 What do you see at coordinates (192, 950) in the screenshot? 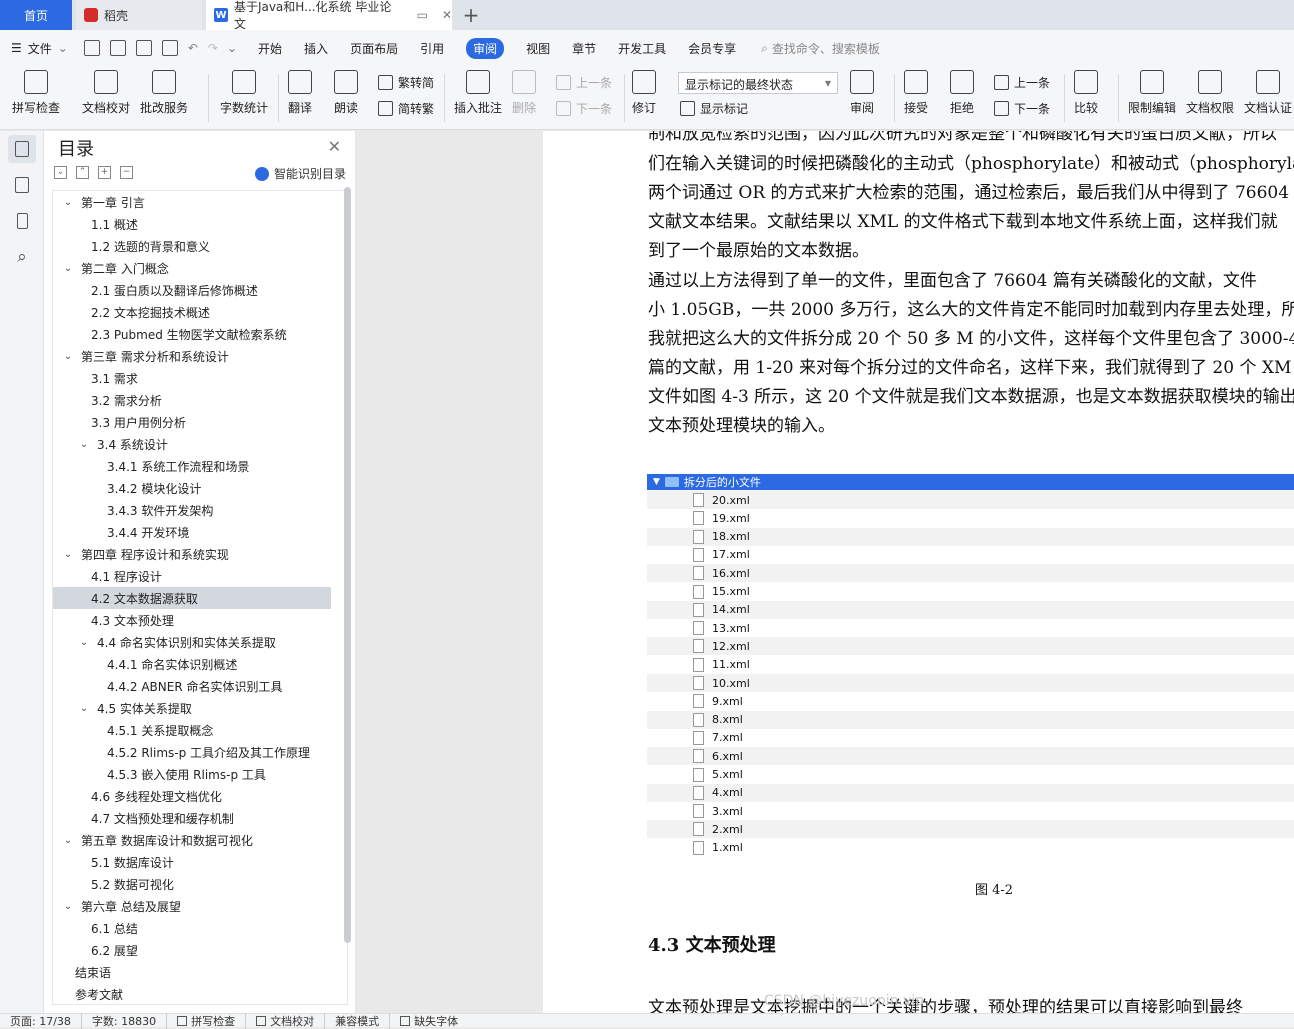
I see `toc-item: 6.2 展望` at bounding box center [192, 950].